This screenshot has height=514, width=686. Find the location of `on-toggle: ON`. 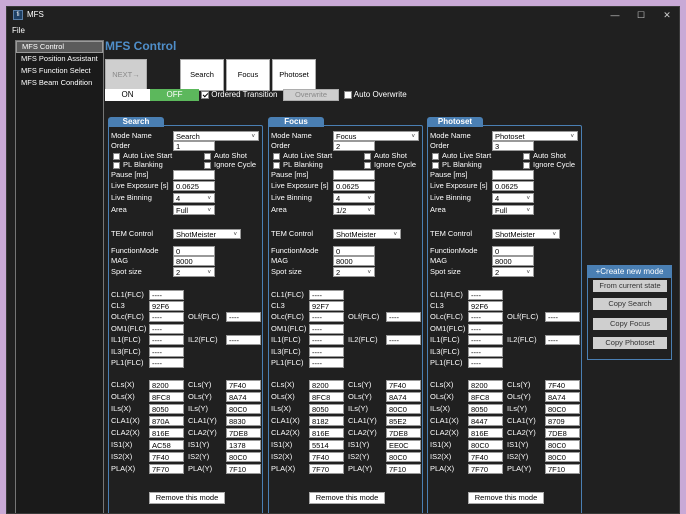

on-toggle: ON is located at coordinates (127, 95).